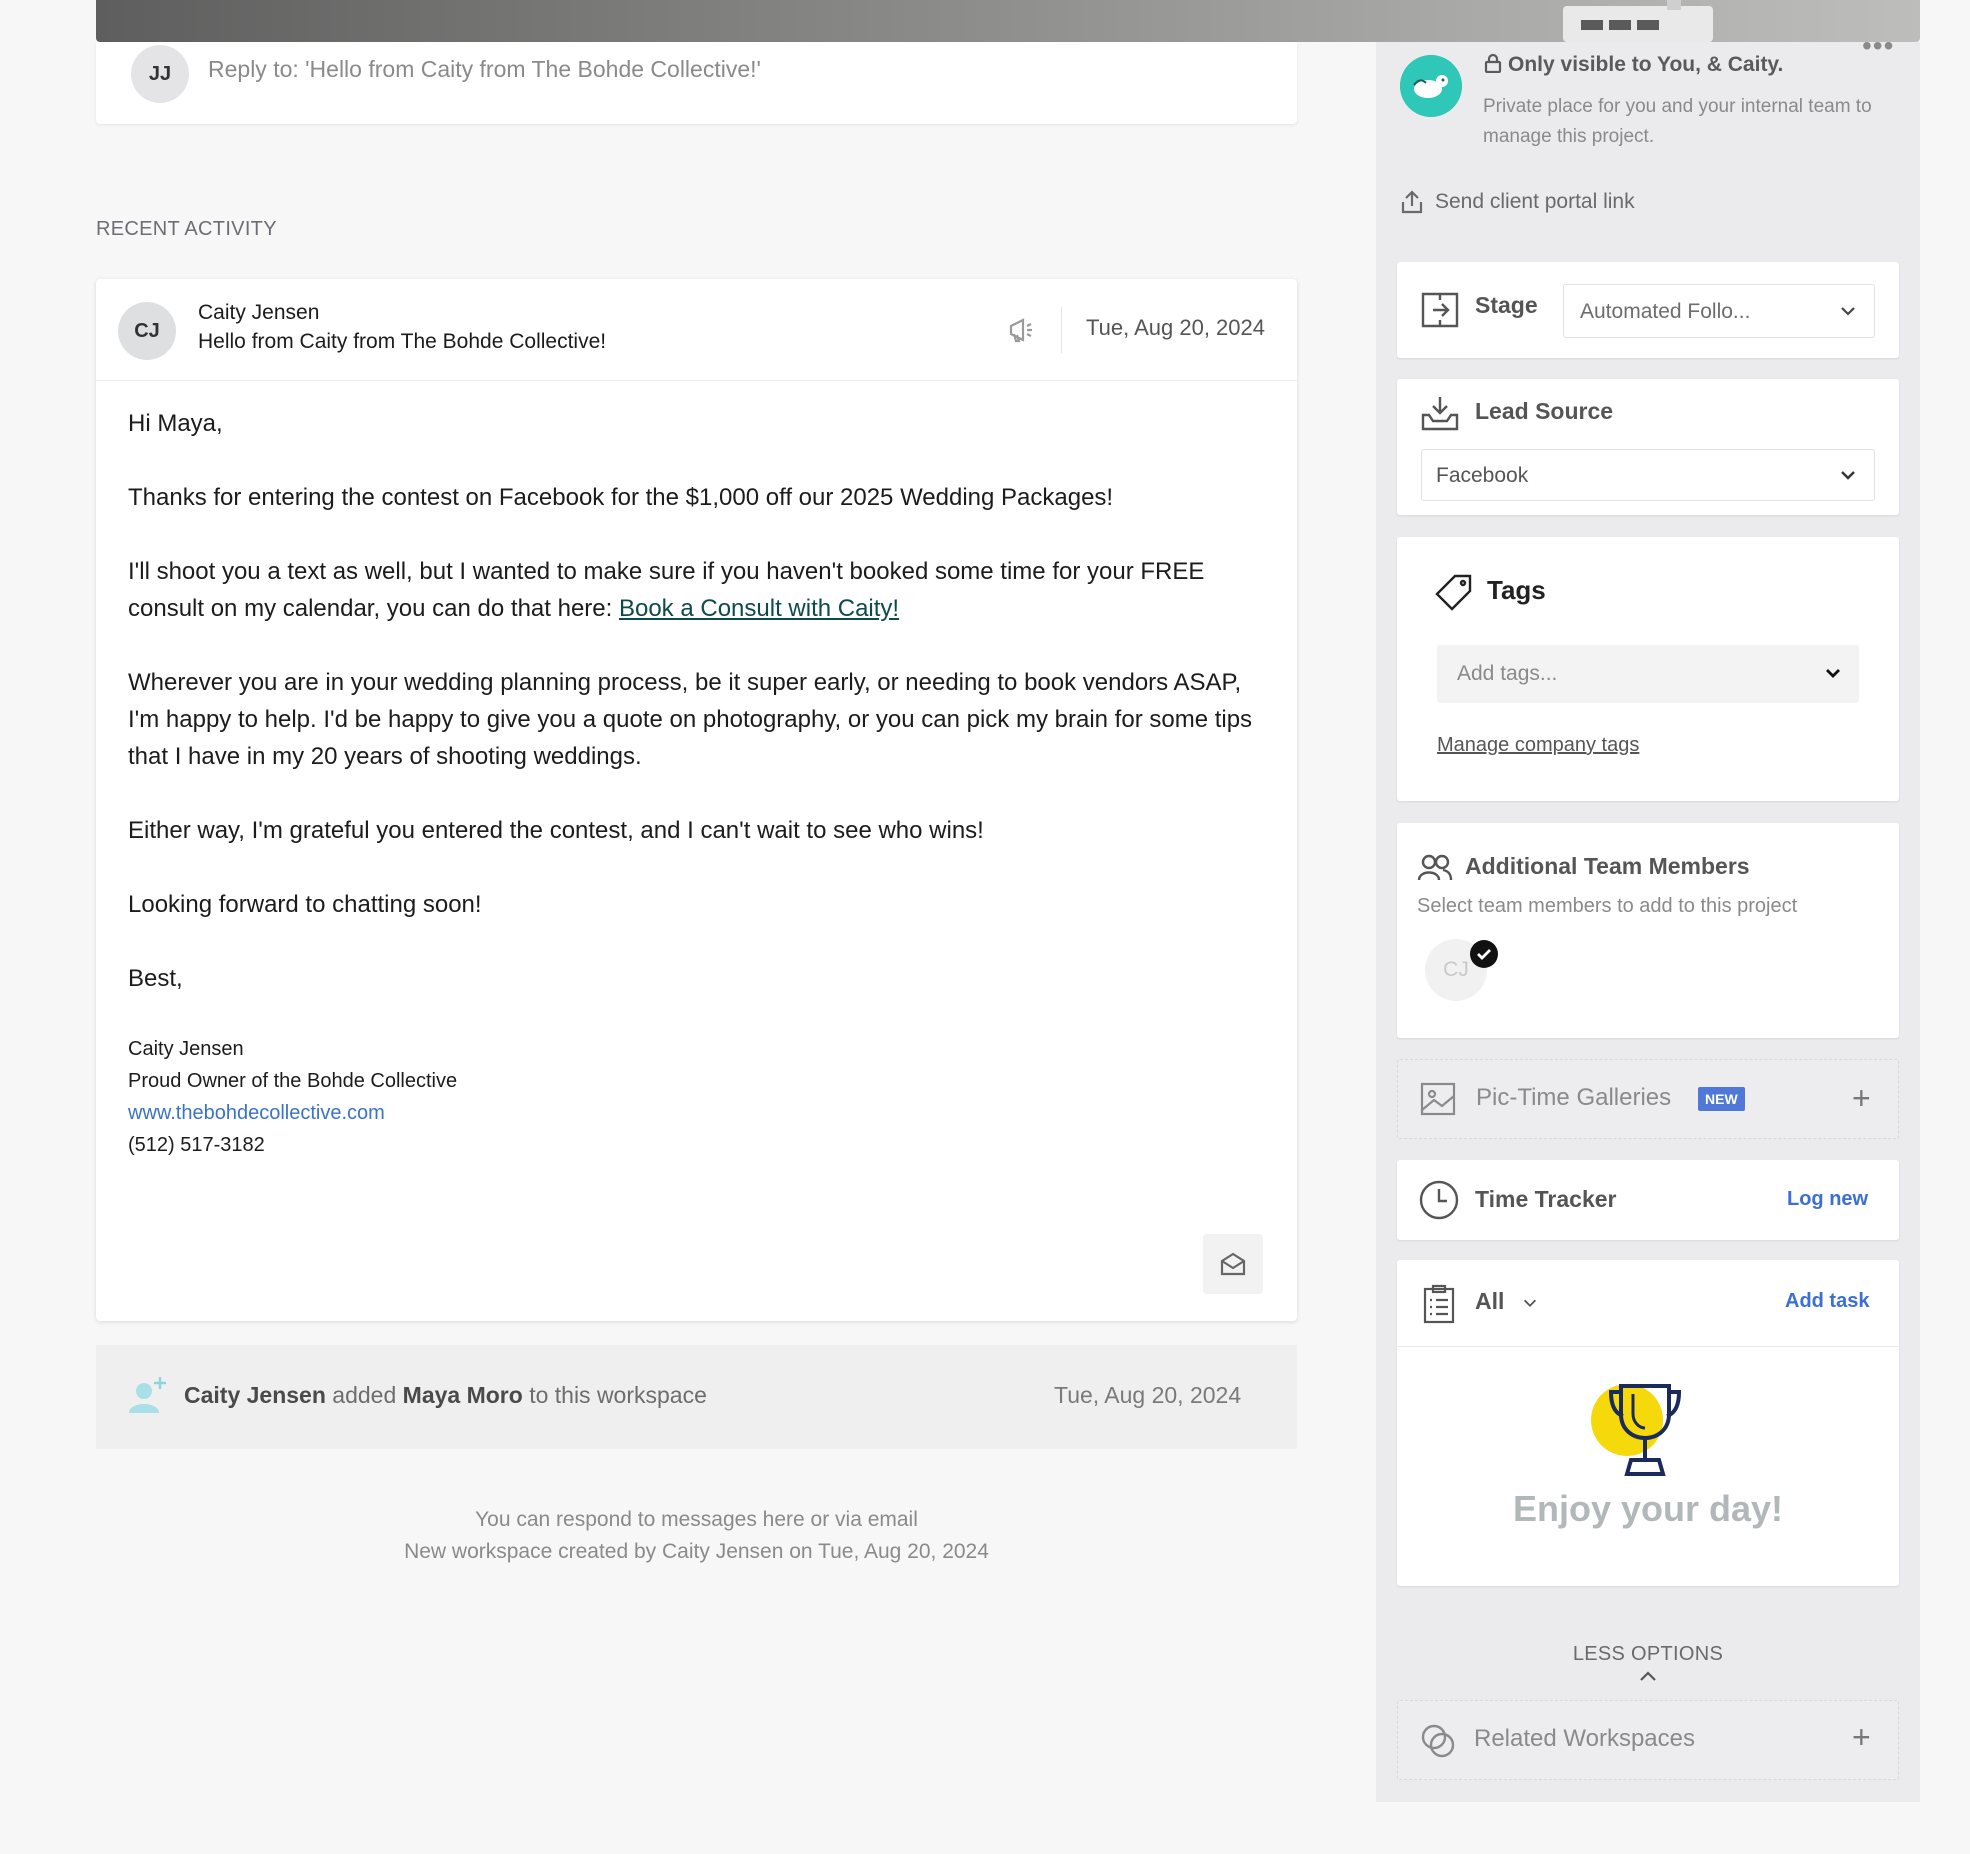 The width and height of the screenshot is (1970, 1854). What do you see at coordinates (1648, 1676) in the screenshot?
I see `chevron-up-icon` at bounding box center [1648, 1676].